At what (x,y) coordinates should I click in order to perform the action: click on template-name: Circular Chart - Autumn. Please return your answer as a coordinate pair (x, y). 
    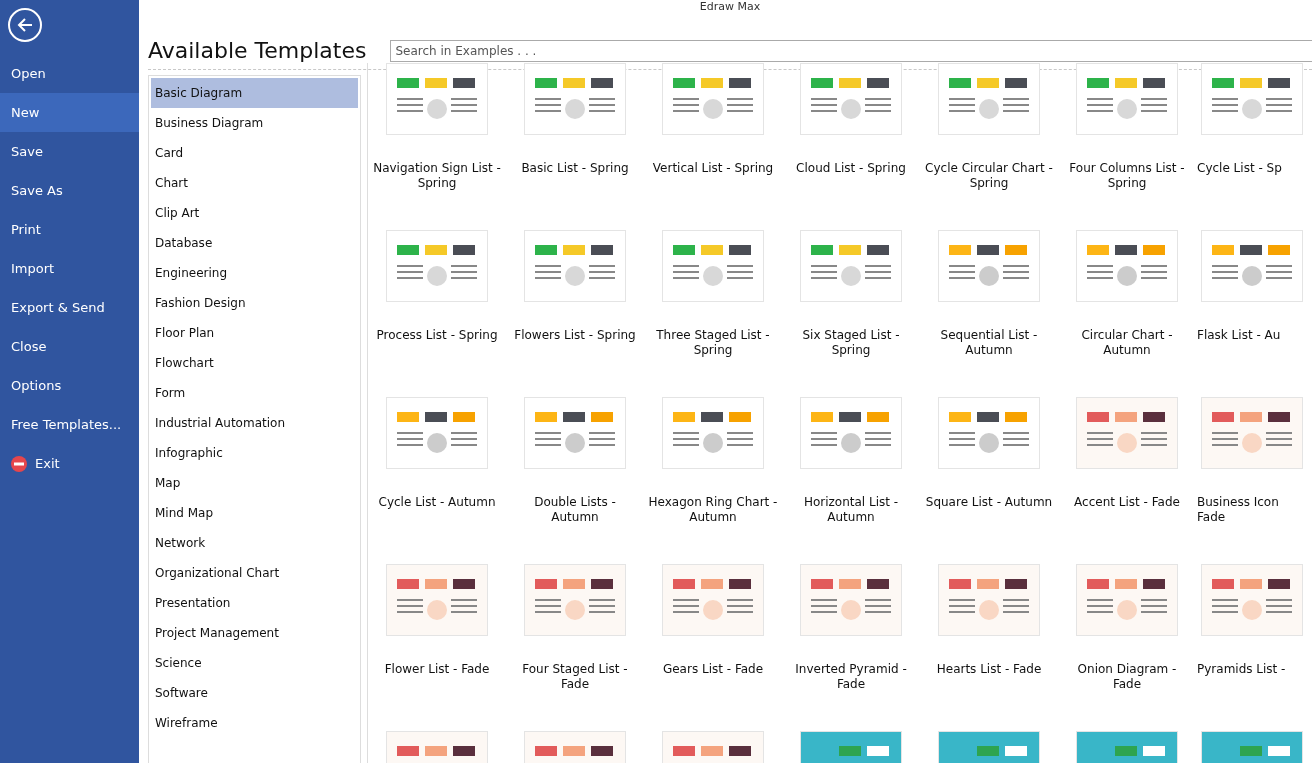
    Looking at the image, I should click on (1127, 343).